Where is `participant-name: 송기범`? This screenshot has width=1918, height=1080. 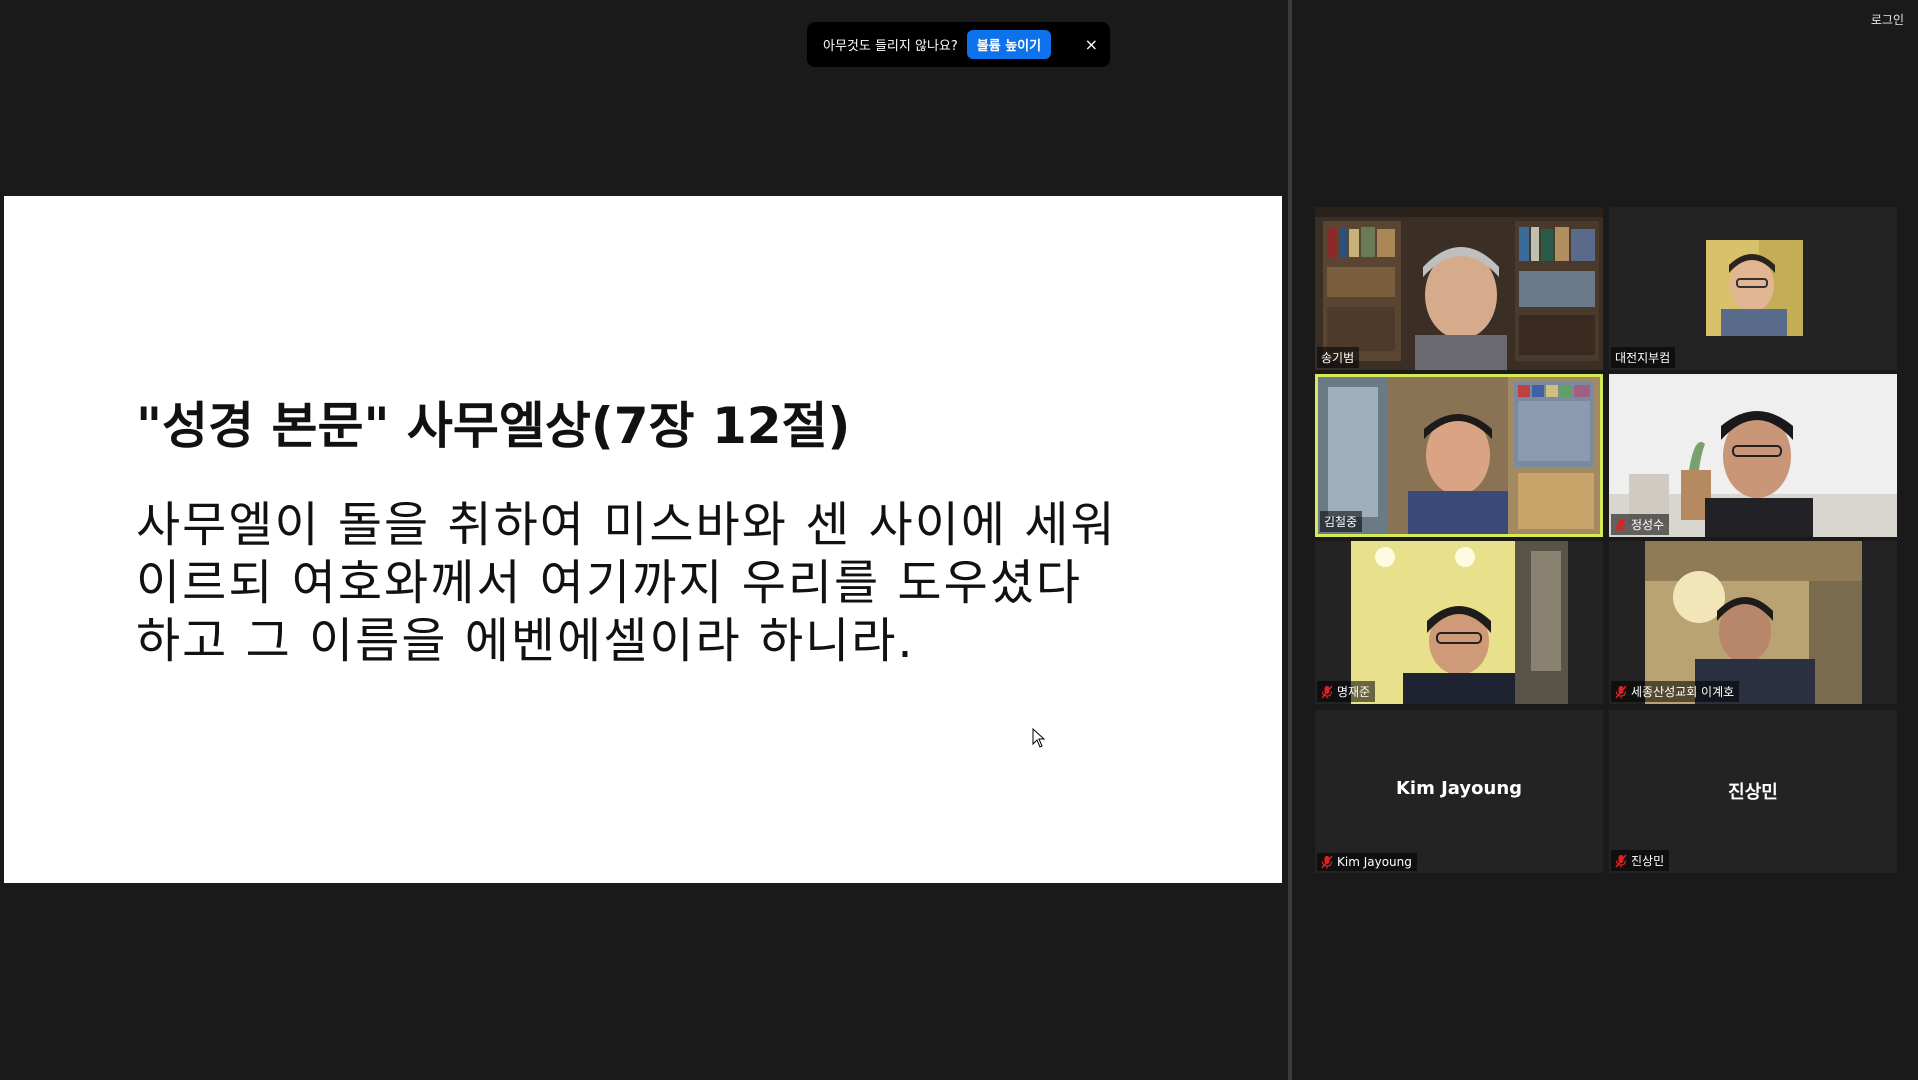
participant-name: 송기범 is located at coordinates (1338, 358).